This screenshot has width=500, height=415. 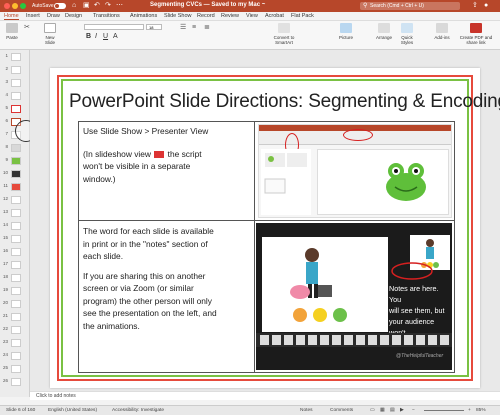 I want to click on thumbnail-number: 25, so click(x=5, y=367).